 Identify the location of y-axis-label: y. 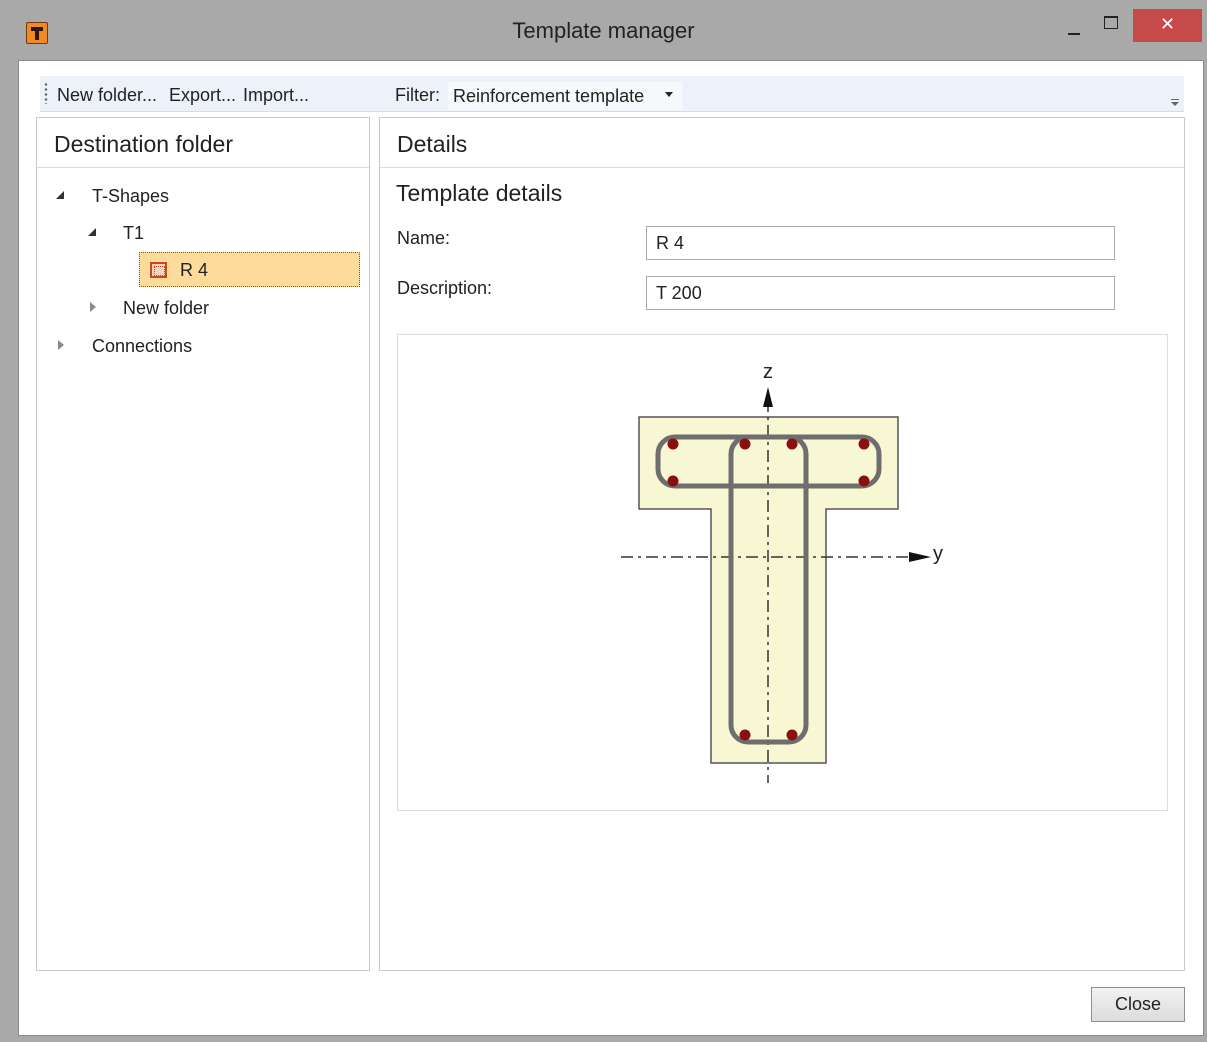
(938, 554).